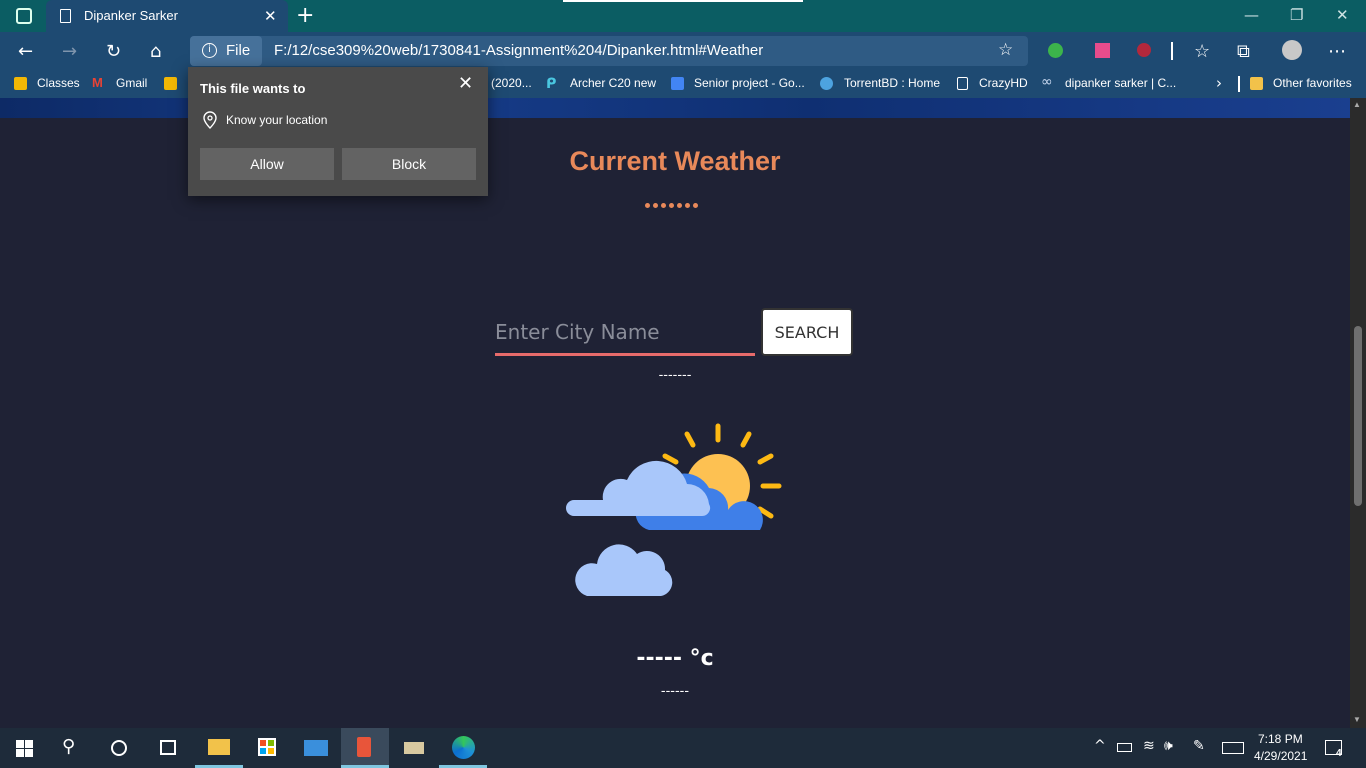 This screenshot has height=768, width=1366. Describe the element at coordinates (1149, 746) in the screenshot. I see `wifi-icon: ≋` at that location.